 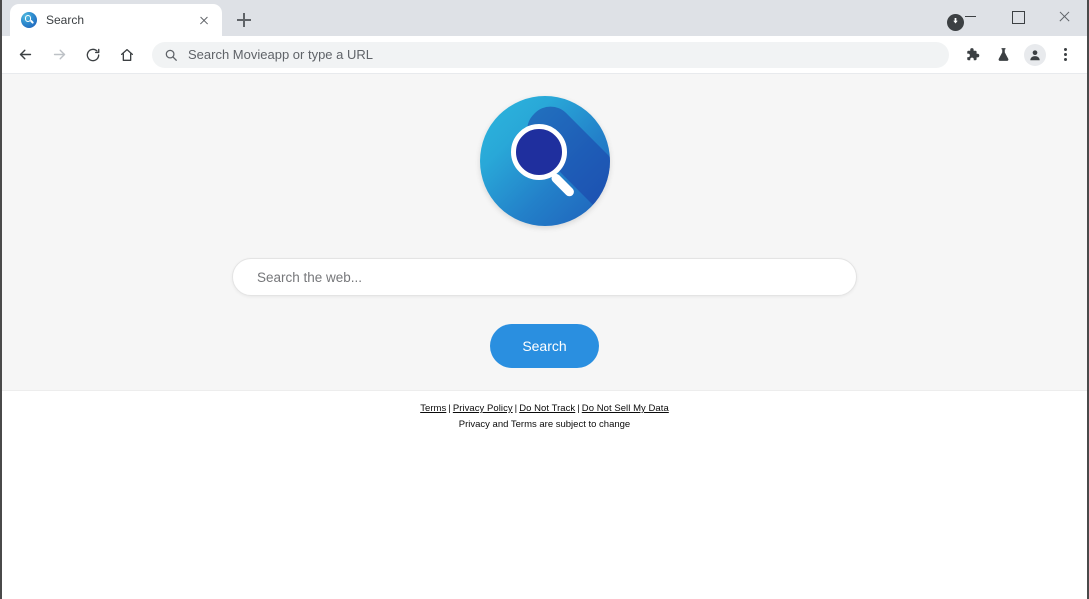 I want to click on home-icon, so click(x=127, y=55).